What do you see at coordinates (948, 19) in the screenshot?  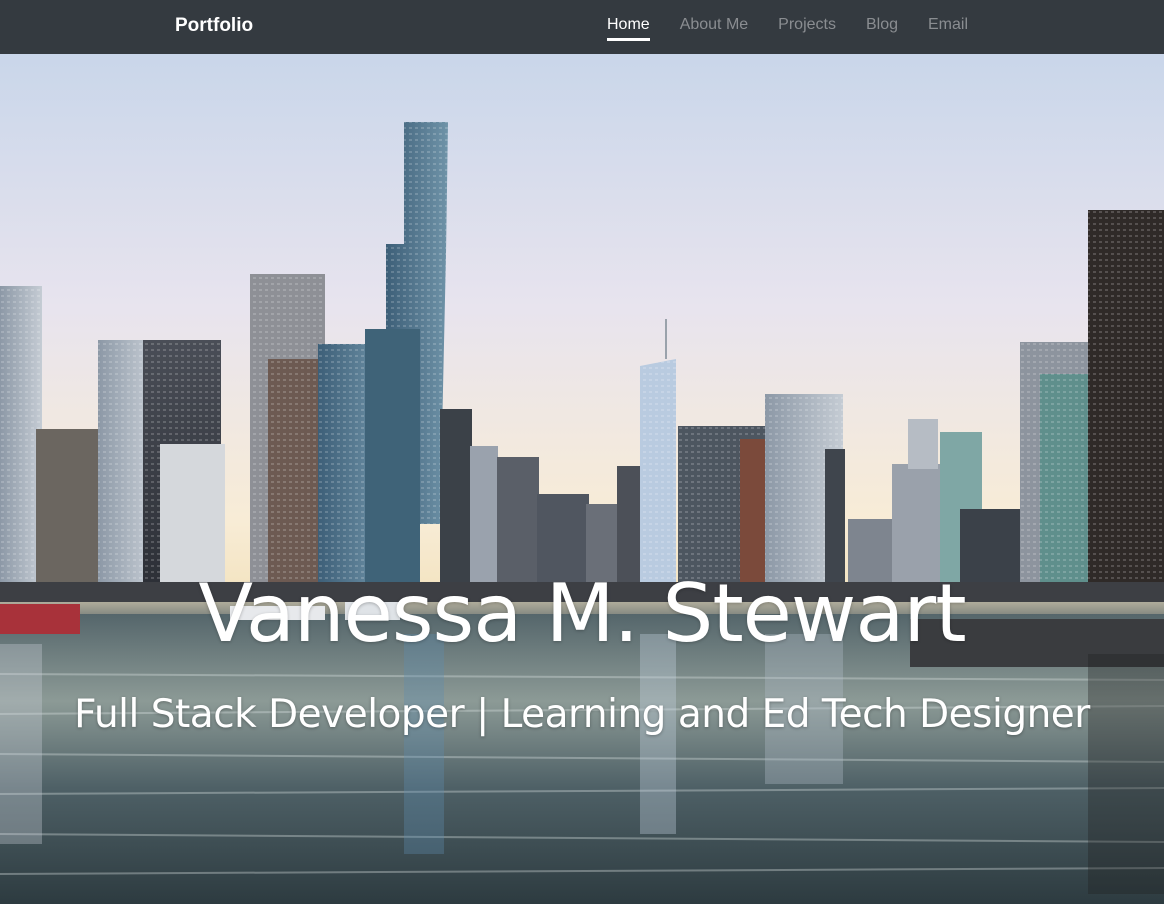 I see `nav-link-email: Email` at bounding box center [948, 19].